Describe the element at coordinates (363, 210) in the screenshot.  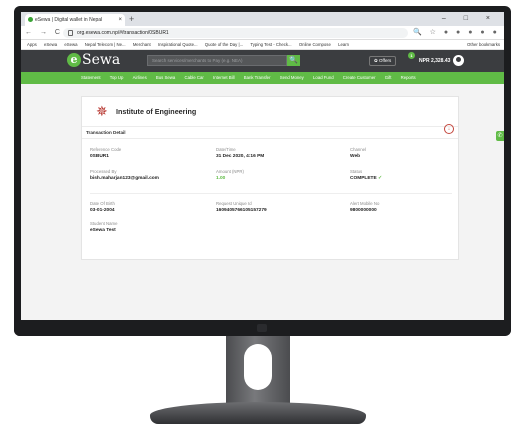
I see `field-value: 9800000000` at that location.